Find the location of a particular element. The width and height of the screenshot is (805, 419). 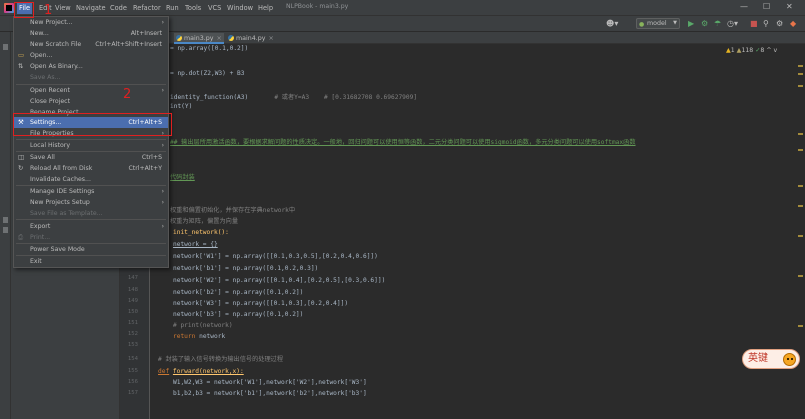

folder-icon: ▭ is located at coordinates (21, 55).